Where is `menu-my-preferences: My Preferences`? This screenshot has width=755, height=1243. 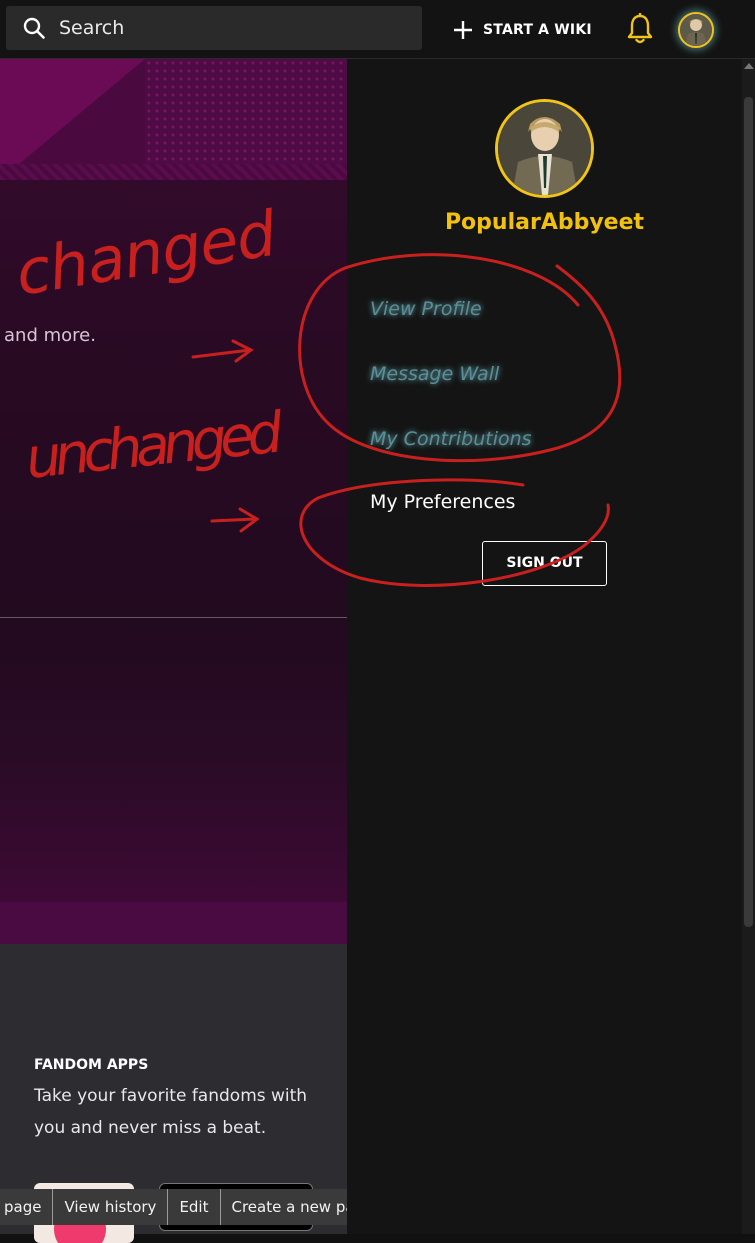
menu-my-preferences: My Preferences is located at coordinates (442, 502).